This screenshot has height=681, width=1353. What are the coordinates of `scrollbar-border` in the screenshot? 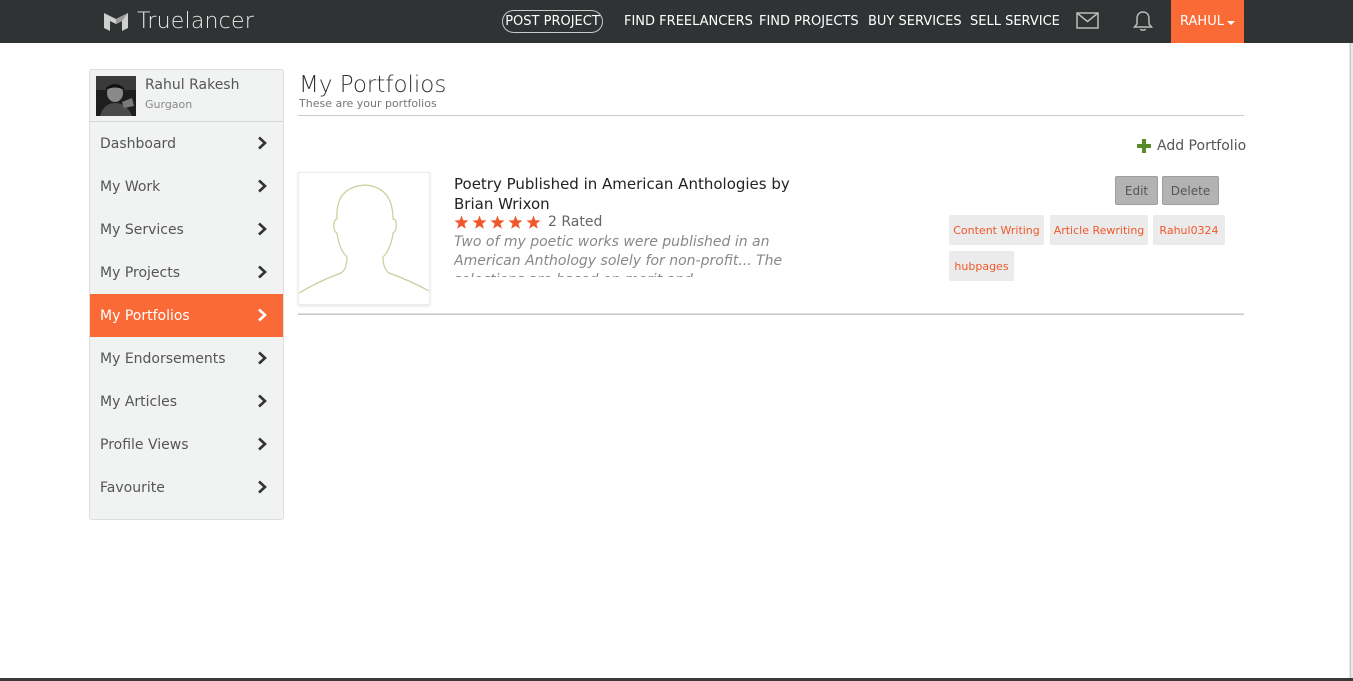 It's located at (1350, 362).